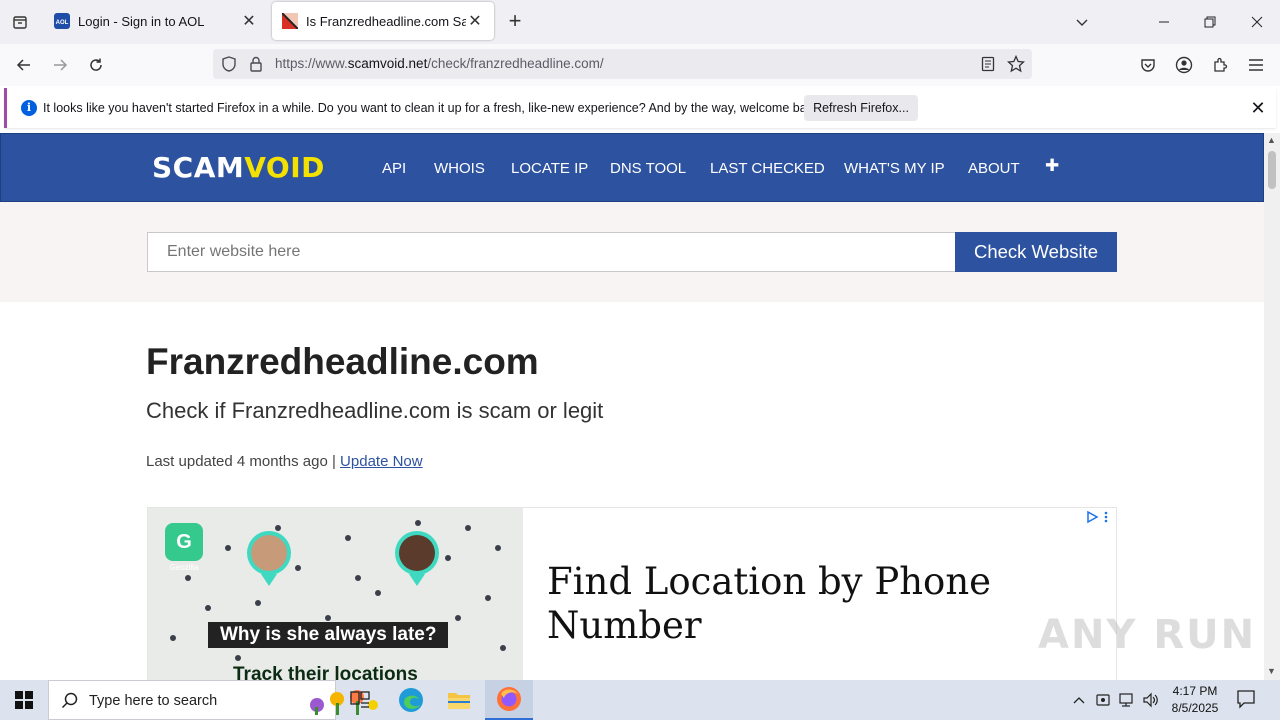  Describe the element at coordinates (1148, 65) in the screenshot. I see `pocket-icon` at that location.